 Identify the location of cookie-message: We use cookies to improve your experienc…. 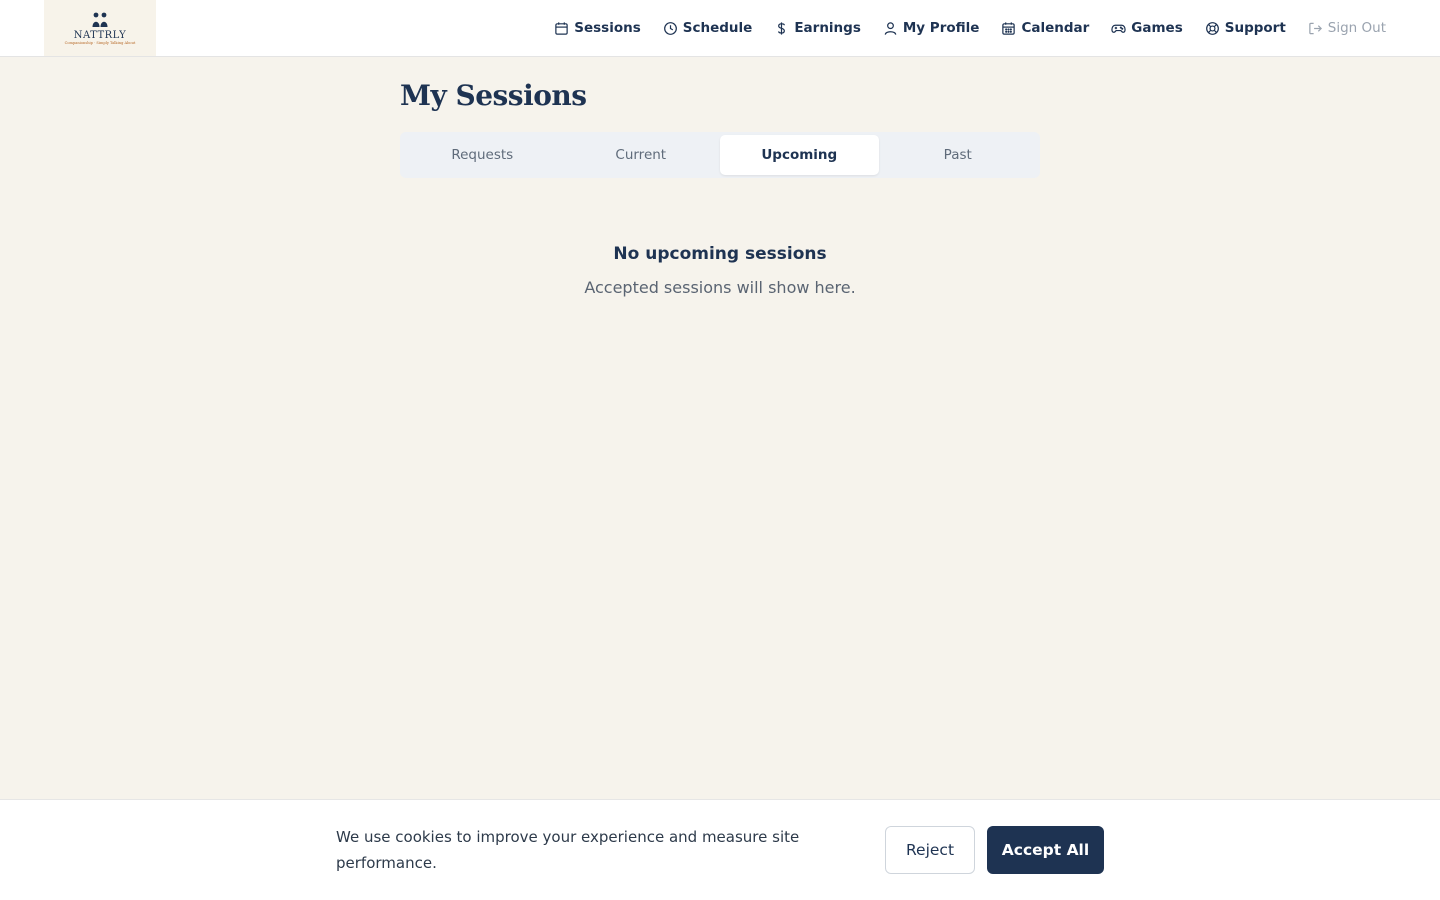
(568, 850).